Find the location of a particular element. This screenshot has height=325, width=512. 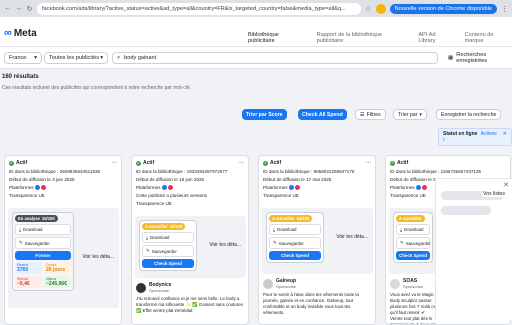

save-search-label: Enregistrer la recherche is located at coordinates (469, 114).